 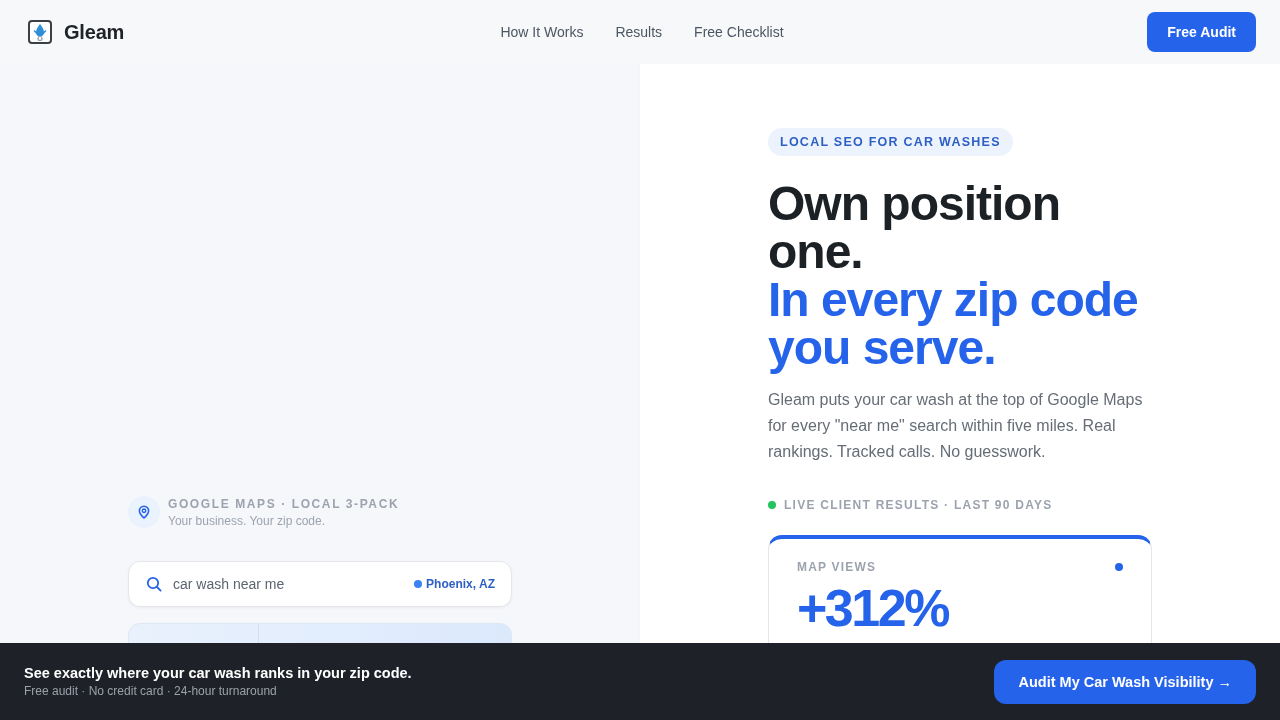 What do you see at coordinates (40, 32) in the screenshot?
I see `logo-icon` at bounding box center [40, 32].